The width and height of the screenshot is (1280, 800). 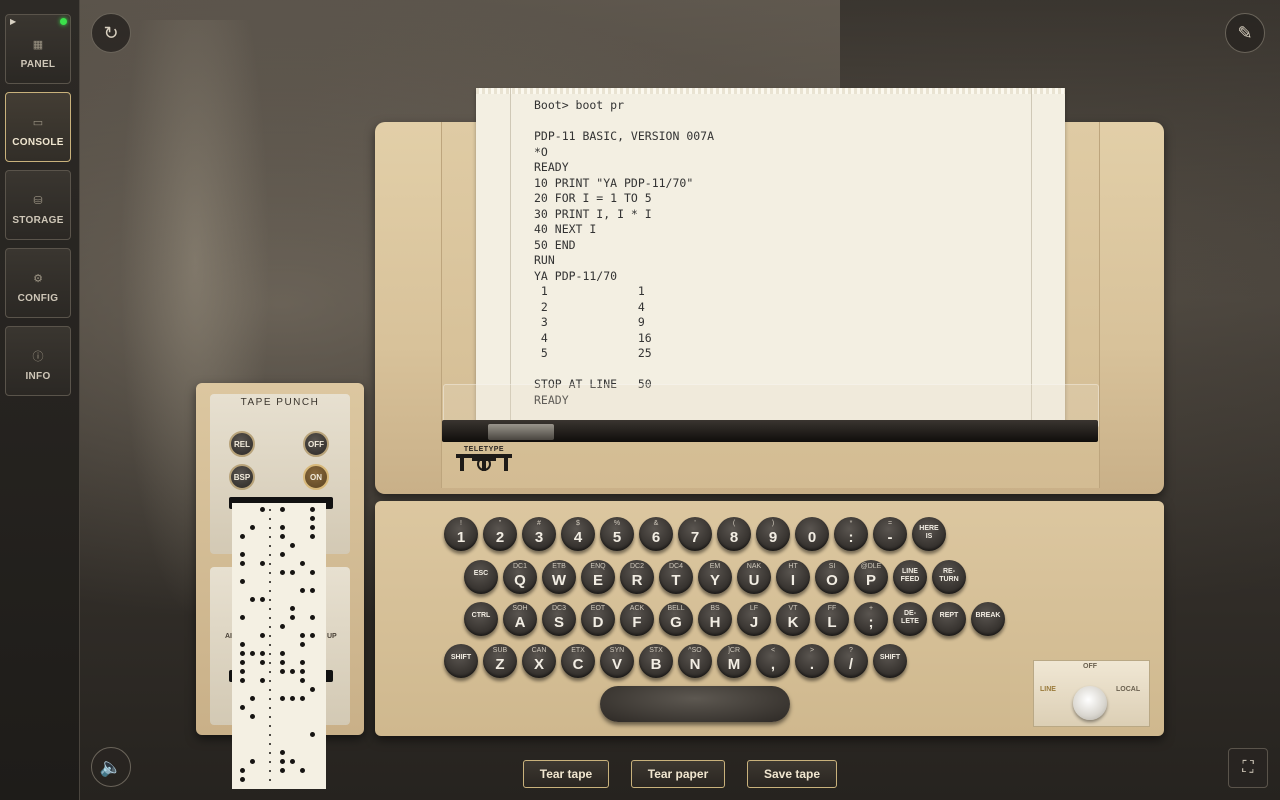 I want to click on key-m: ]CR M, so click(x=734, y=661).